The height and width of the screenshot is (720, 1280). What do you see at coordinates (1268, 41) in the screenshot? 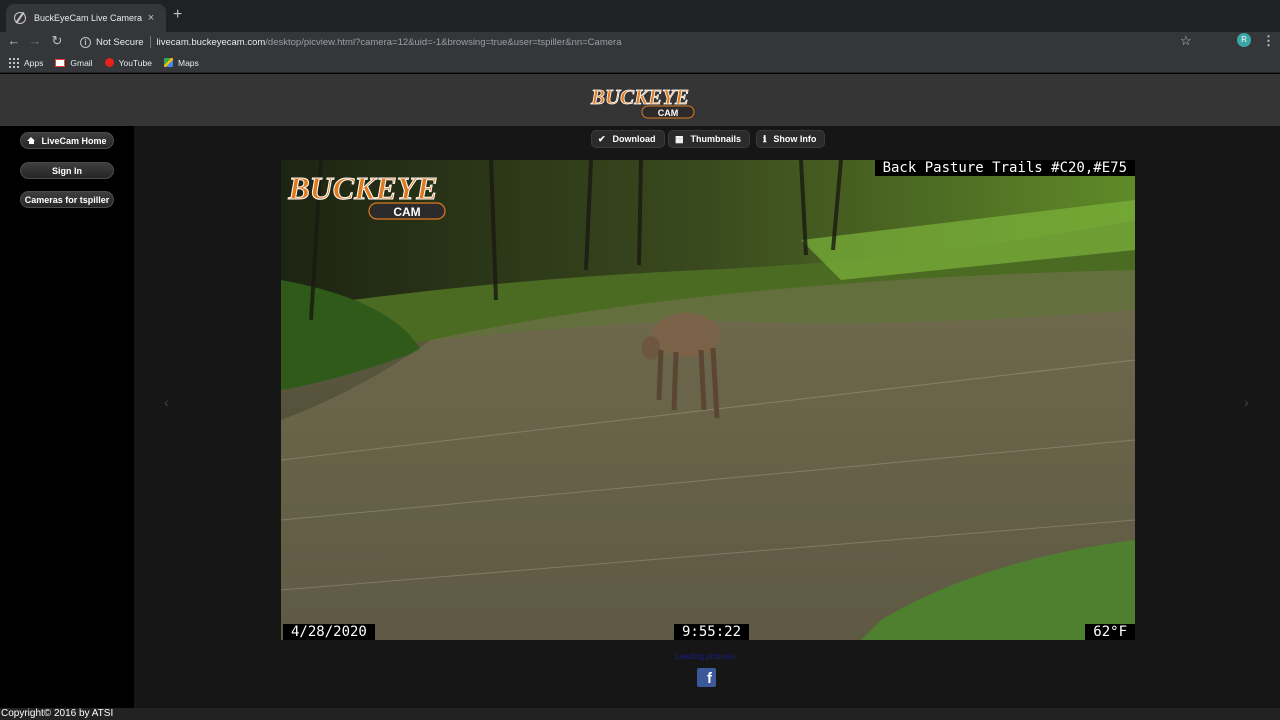
I see `browser-menu-icon: ⋮` at bounding box center [1268, 41].